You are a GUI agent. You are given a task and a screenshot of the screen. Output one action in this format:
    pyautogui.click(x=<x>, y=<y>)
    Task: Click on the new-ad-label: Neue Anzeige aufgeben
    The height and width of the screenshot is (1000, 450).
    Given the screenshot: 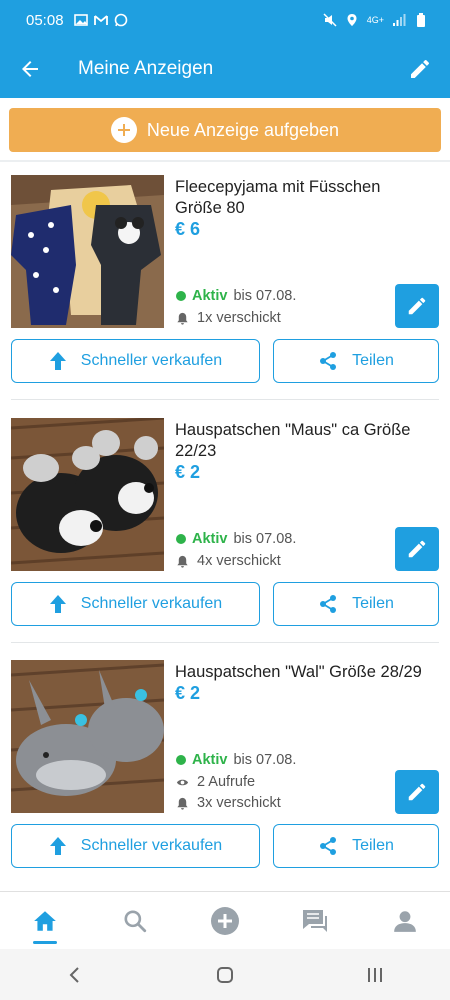 What is the action you would take?
    pyautogui.click(x=243, y=129)
    